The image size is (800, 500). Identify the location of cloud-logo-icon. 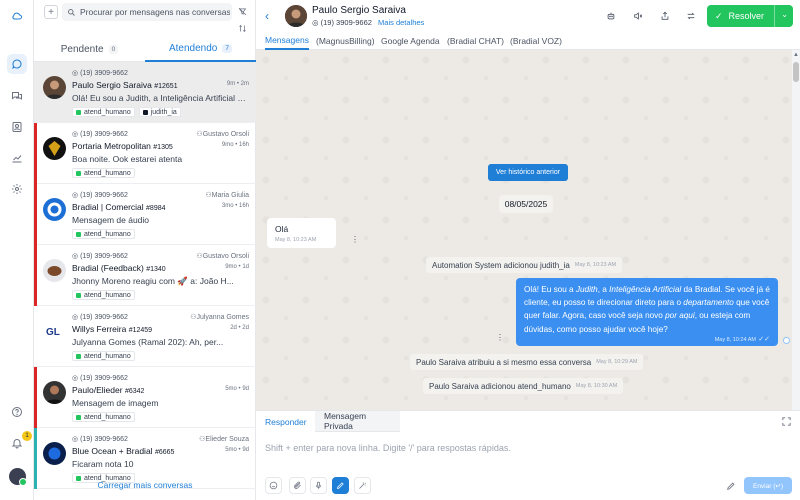
(17, 16).